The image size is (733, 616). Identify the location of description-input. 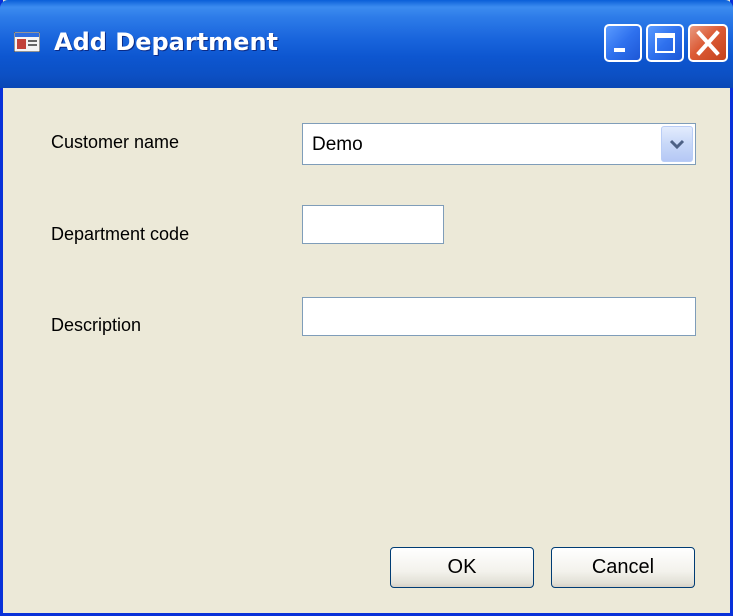
(499, 316).